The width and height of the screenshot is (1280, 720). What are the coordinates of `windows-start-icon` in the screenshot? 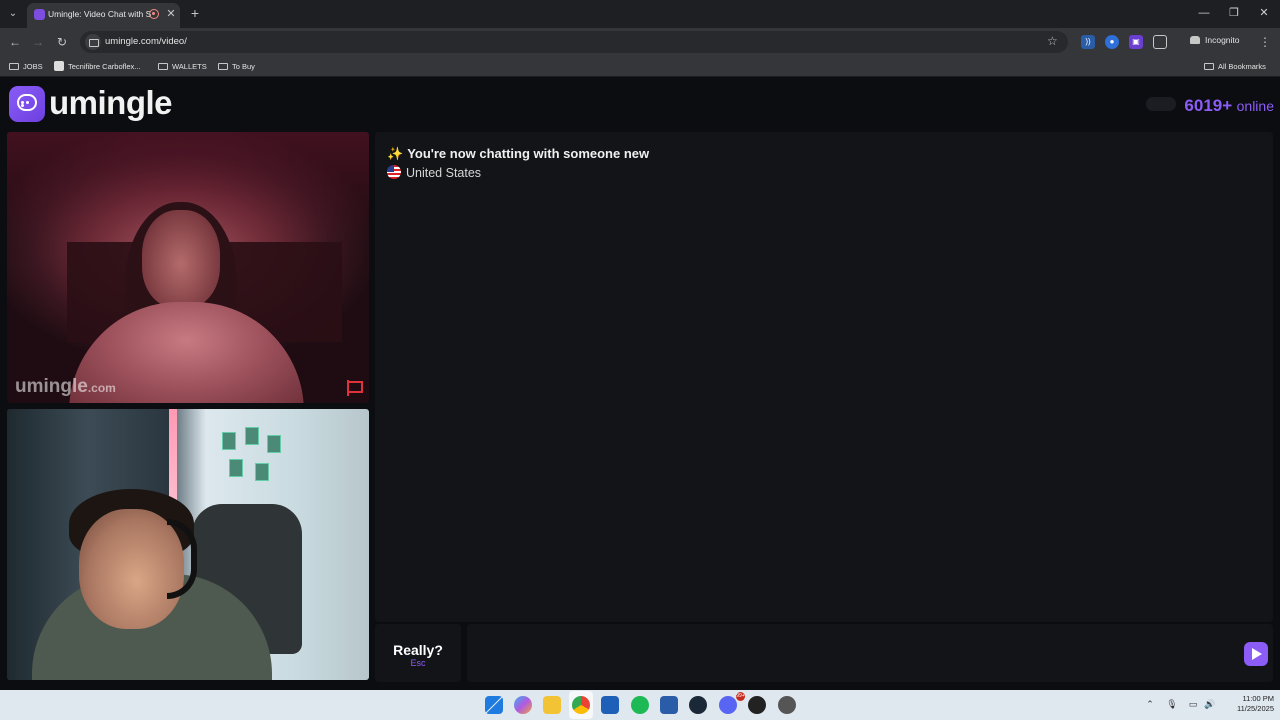 It's located at (494, 705).